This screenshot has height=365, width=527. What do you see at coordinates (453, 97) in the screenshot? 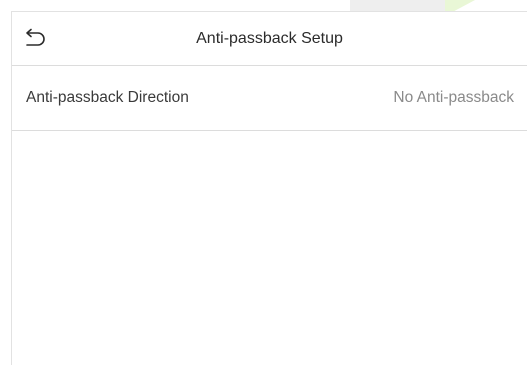
I see `setting-value: No Anti-passback` at bounding box center [453, 97].